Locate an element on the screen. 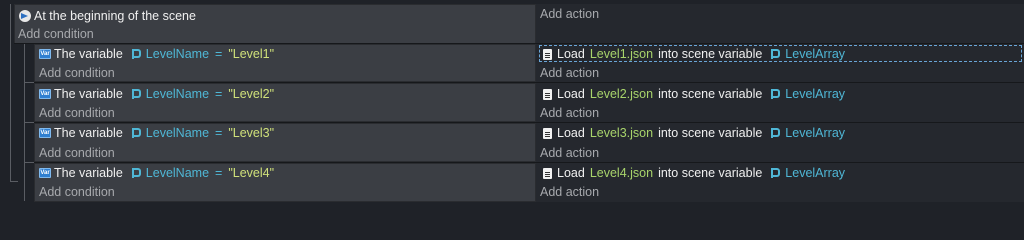 The image size is (1024, 240). sub-event-1-condition: Var The variable LevelName = "Level1" is located at coordinates (156, 54).